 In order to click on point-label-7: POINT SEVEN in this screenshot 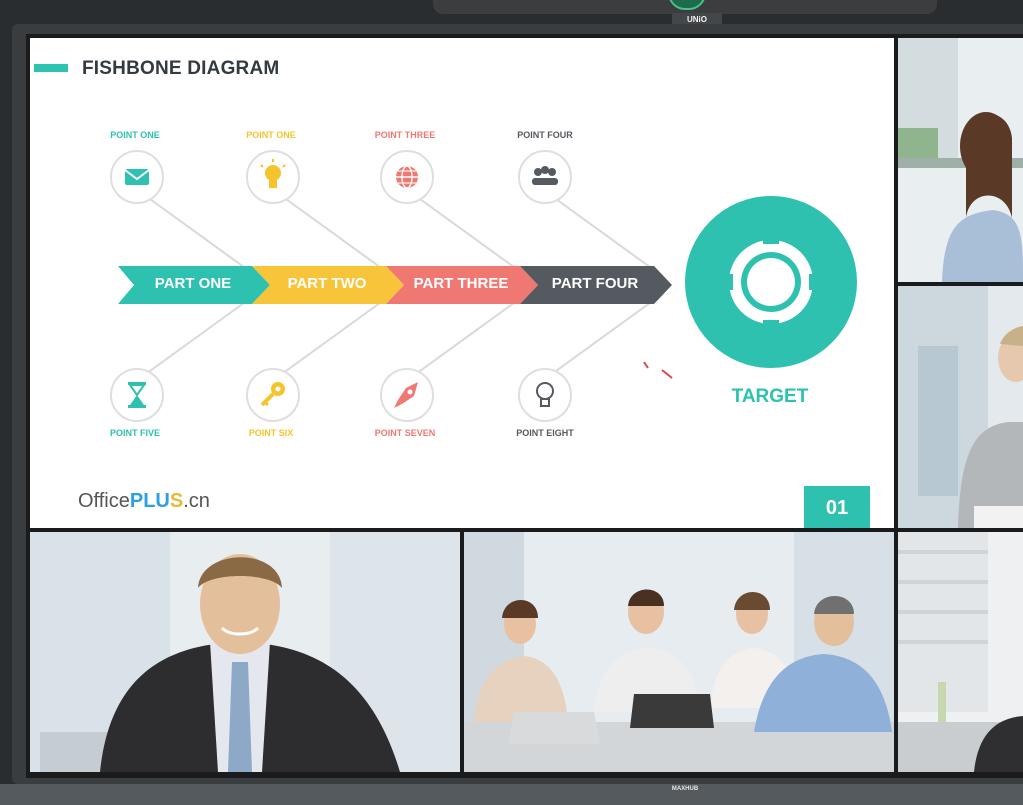, I will do `click(405, 433)`.